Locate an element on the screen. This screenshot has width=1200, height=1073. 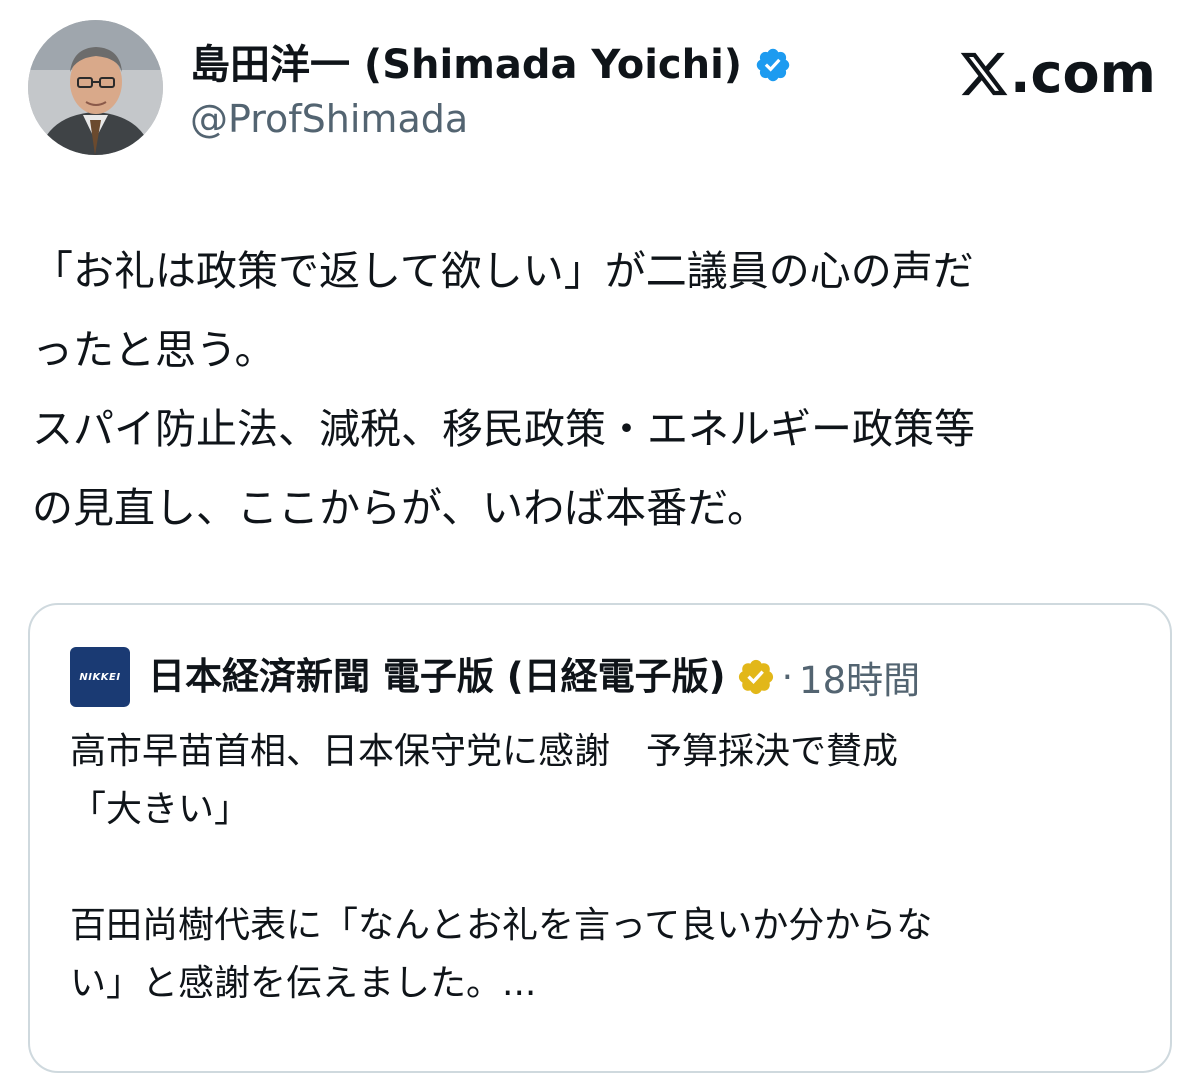
display-name: 島田洋一 (Shimada Yoichi) is located at coordinates (466, 65).